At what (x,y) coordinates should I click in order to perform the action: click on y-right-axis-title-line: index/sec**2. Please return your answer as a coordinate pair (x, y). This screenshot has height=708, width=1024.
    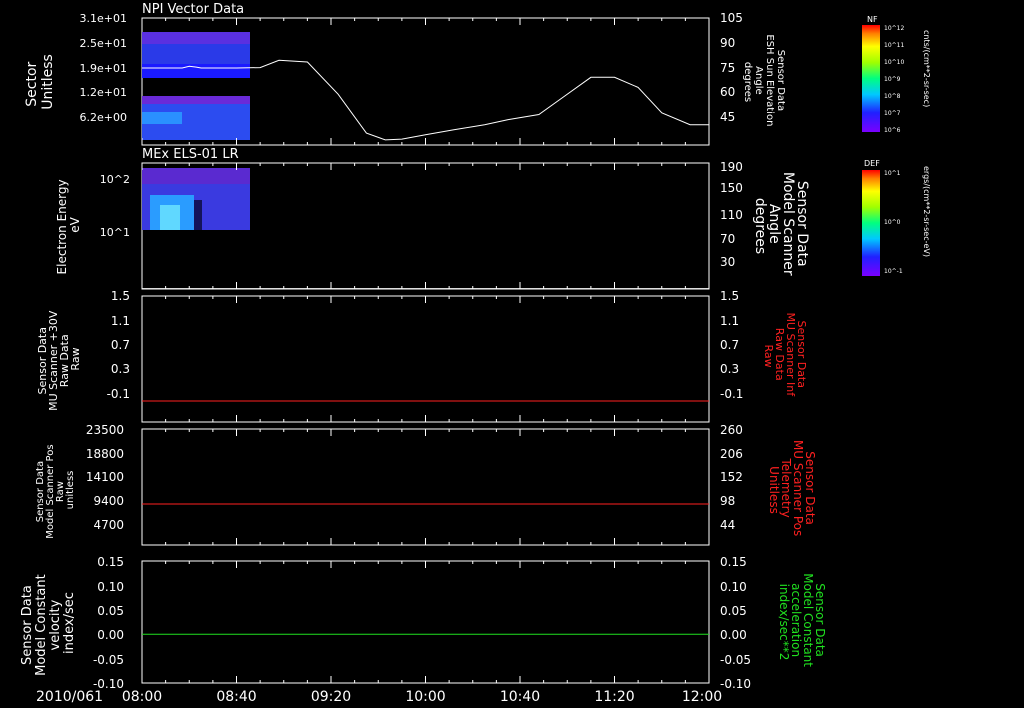
    Looking at the image, I should click on (784, 622).